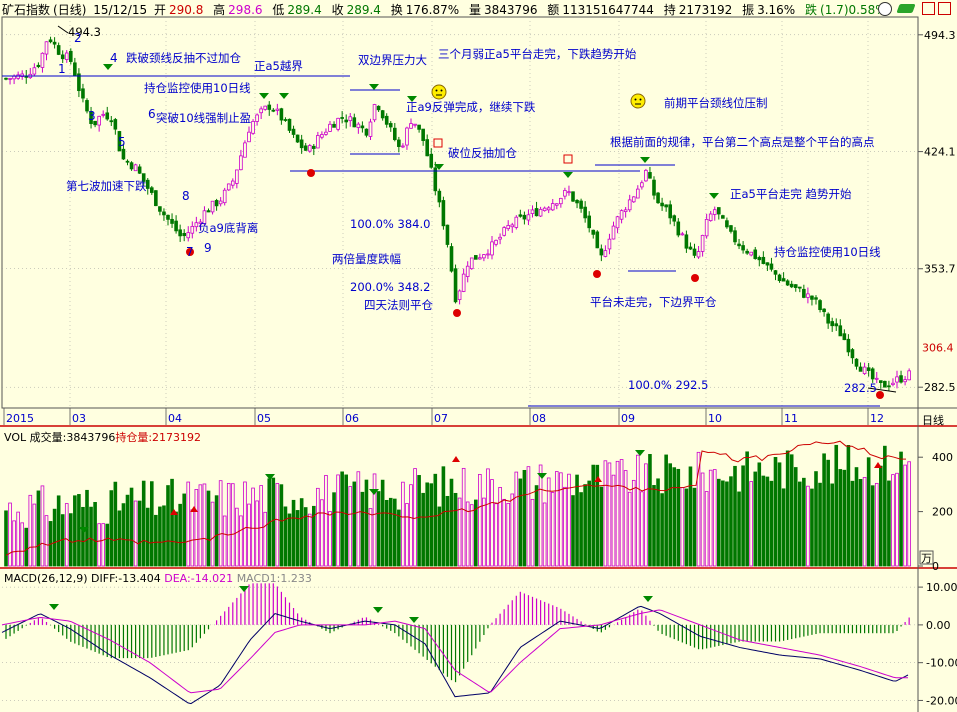 The height and width of the screenshot is (712, 957). What do you see at coordinates (695, 278) in the screenshot?
I see `red-dot-marker` at bounding box center [695, 278].